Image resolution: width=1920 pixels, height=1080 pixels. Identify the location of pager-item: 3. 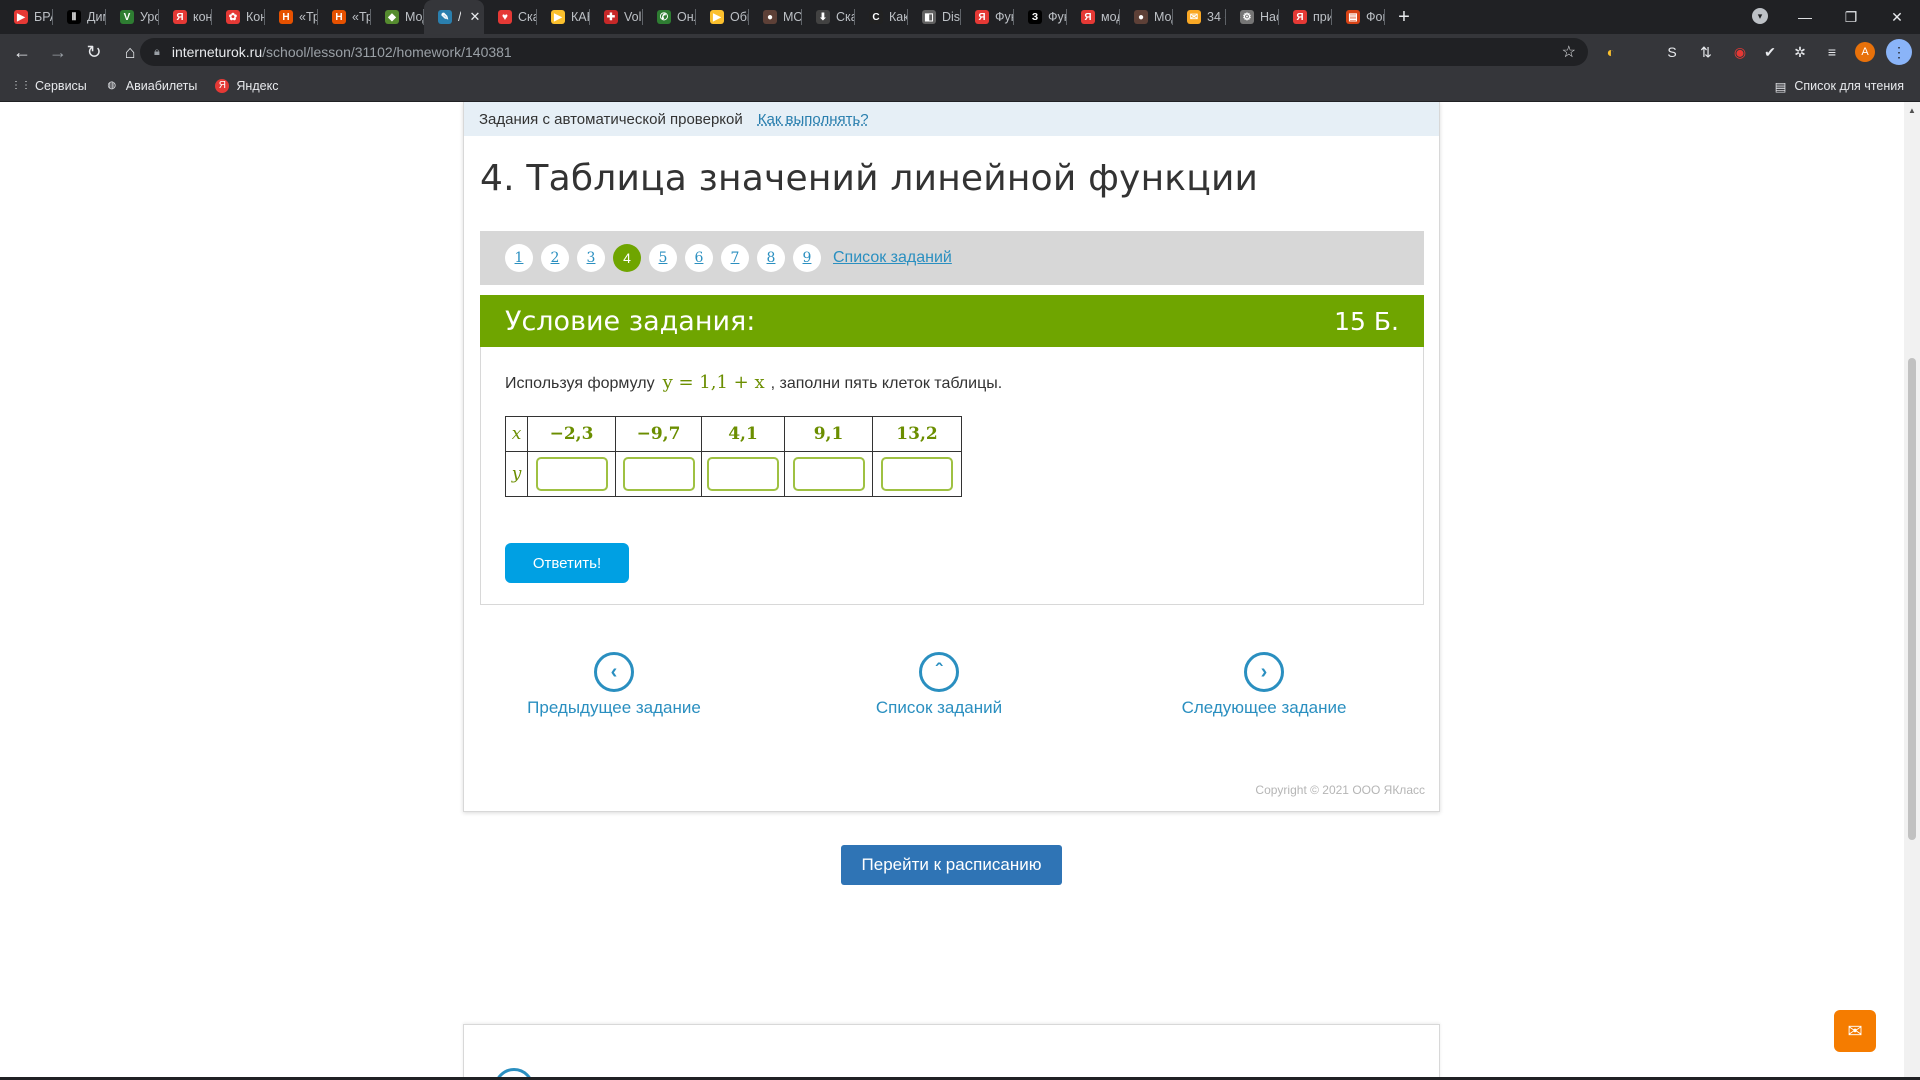
(591, 258).